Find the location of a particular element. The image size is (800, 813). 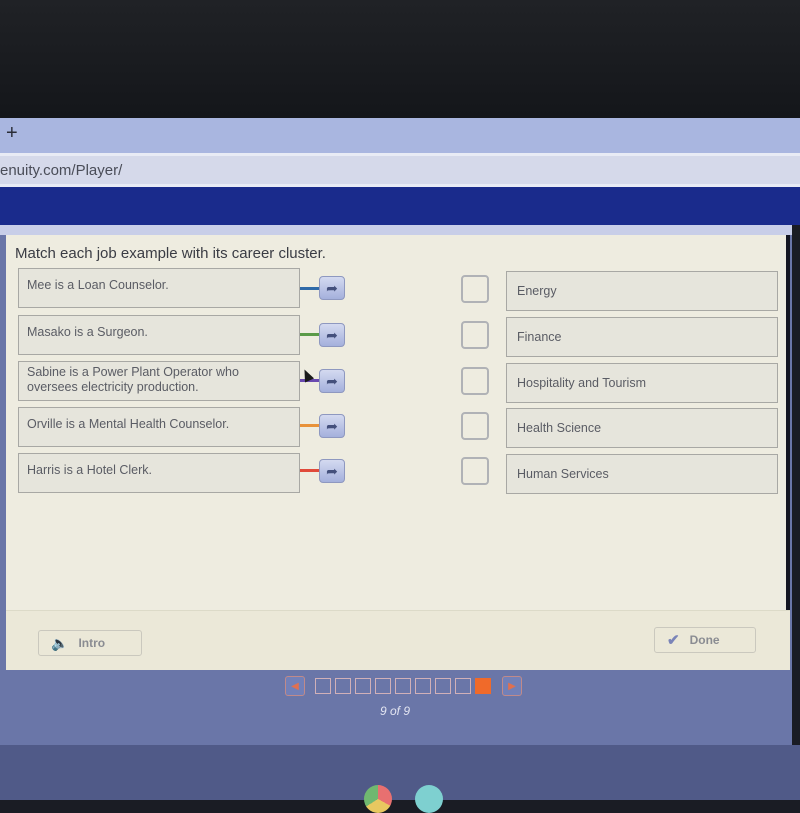

page-navigator: ◀ ▶ is located at coordinates (403, 686).